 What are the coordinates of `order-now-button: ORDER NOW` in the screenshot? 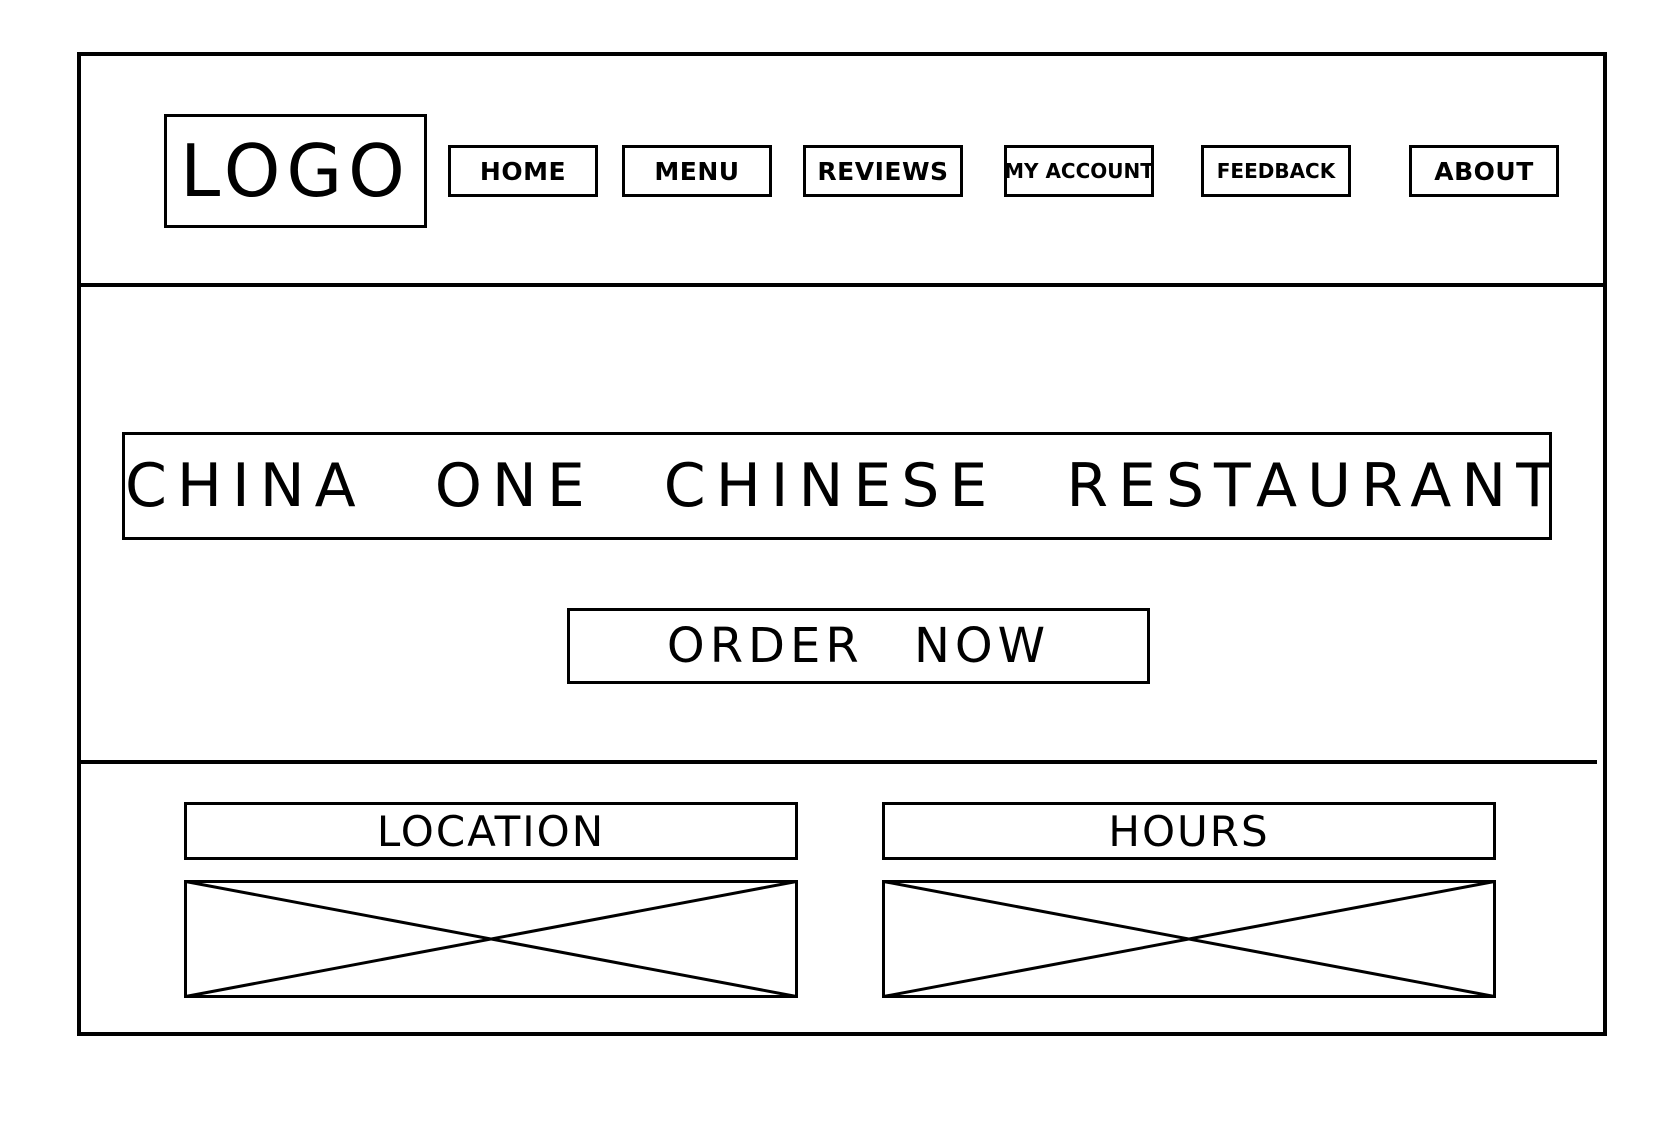 It's located at (858, 646).